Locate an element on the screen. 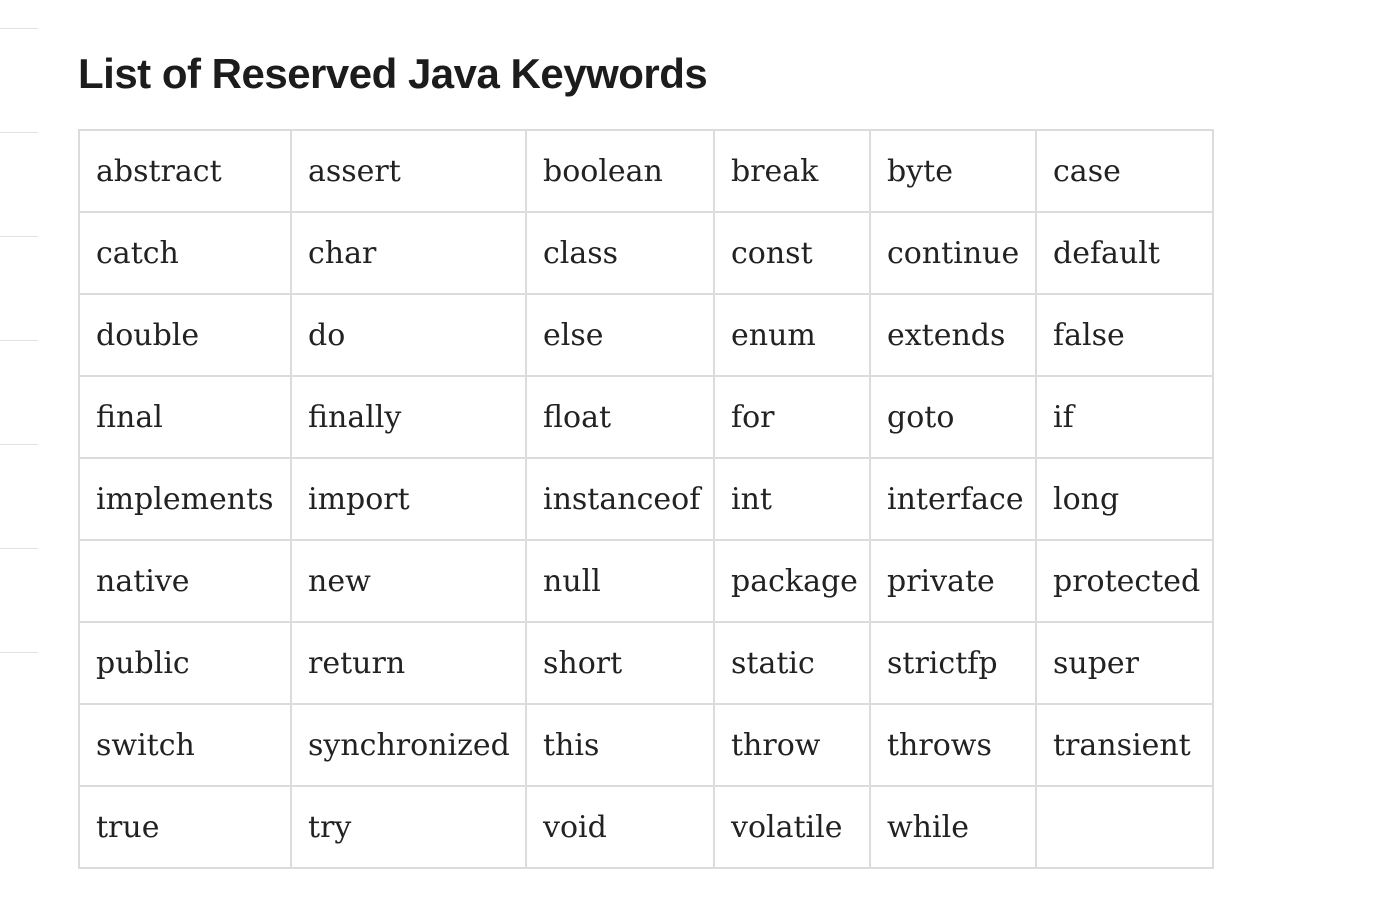 The image size is (1374, 918). table-row: true try void volatile while is located at coordinates (646, 827).